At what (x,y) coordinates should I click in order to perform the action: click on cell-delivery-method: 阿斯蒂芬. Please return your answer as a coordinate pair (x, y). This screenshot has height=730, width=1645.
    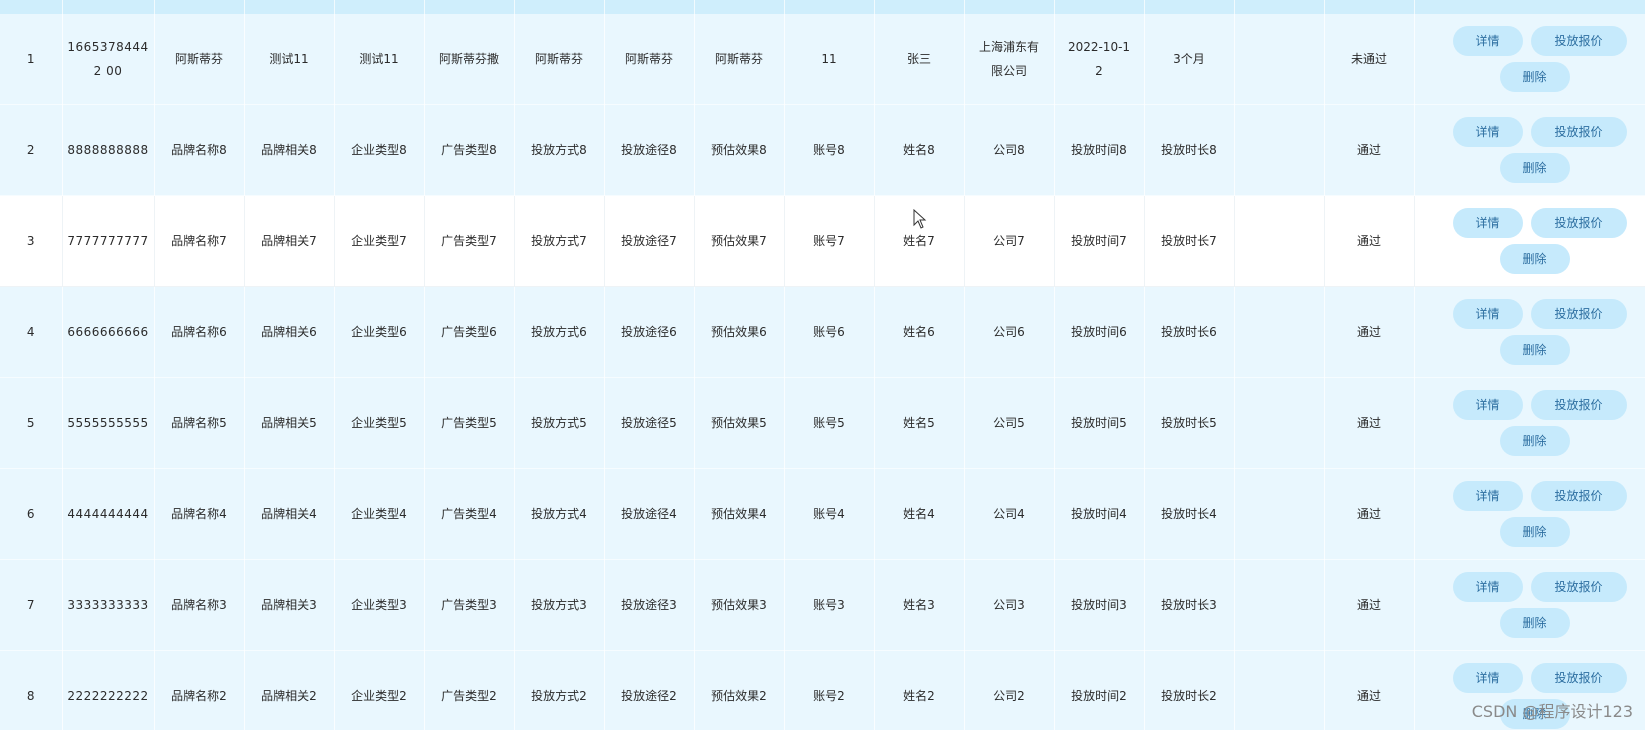
    Looking at the image, I should click on (559, 59).